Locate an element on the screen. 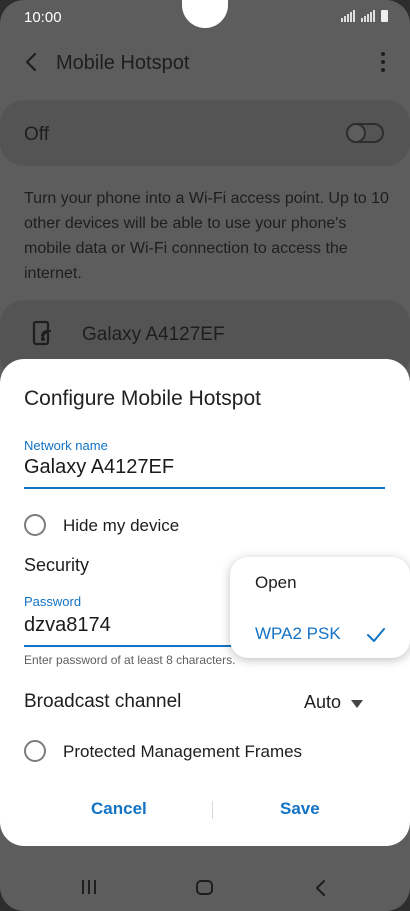 Image resolution: width=410 pixels, height=911 pixels. hotspot-icon is located at coordinates (42, 333).